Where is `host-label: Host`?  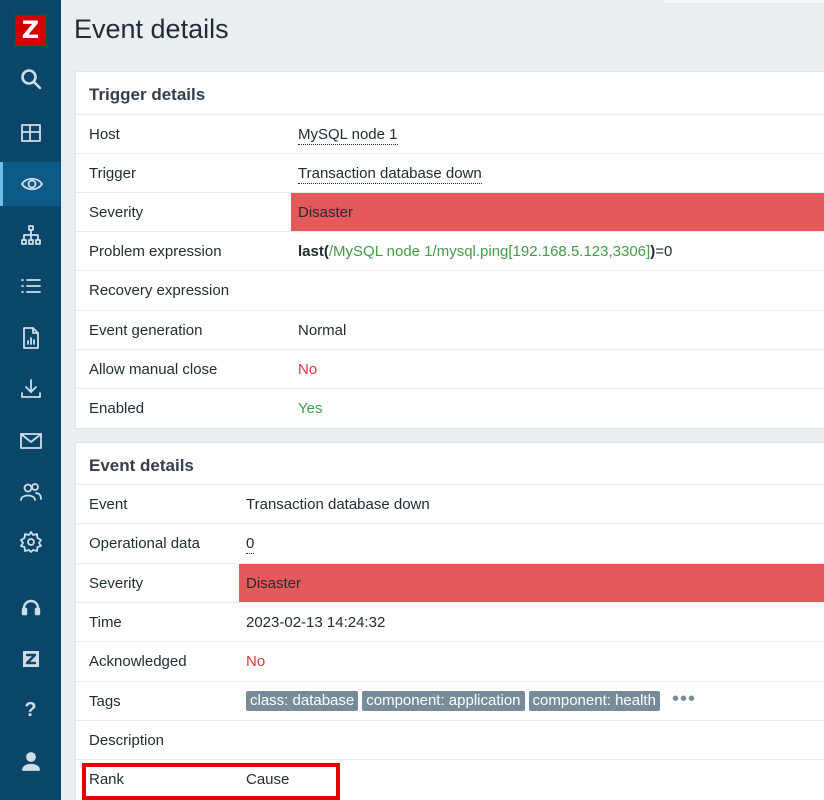 host-label: Host is located at coordinates (104, 134).